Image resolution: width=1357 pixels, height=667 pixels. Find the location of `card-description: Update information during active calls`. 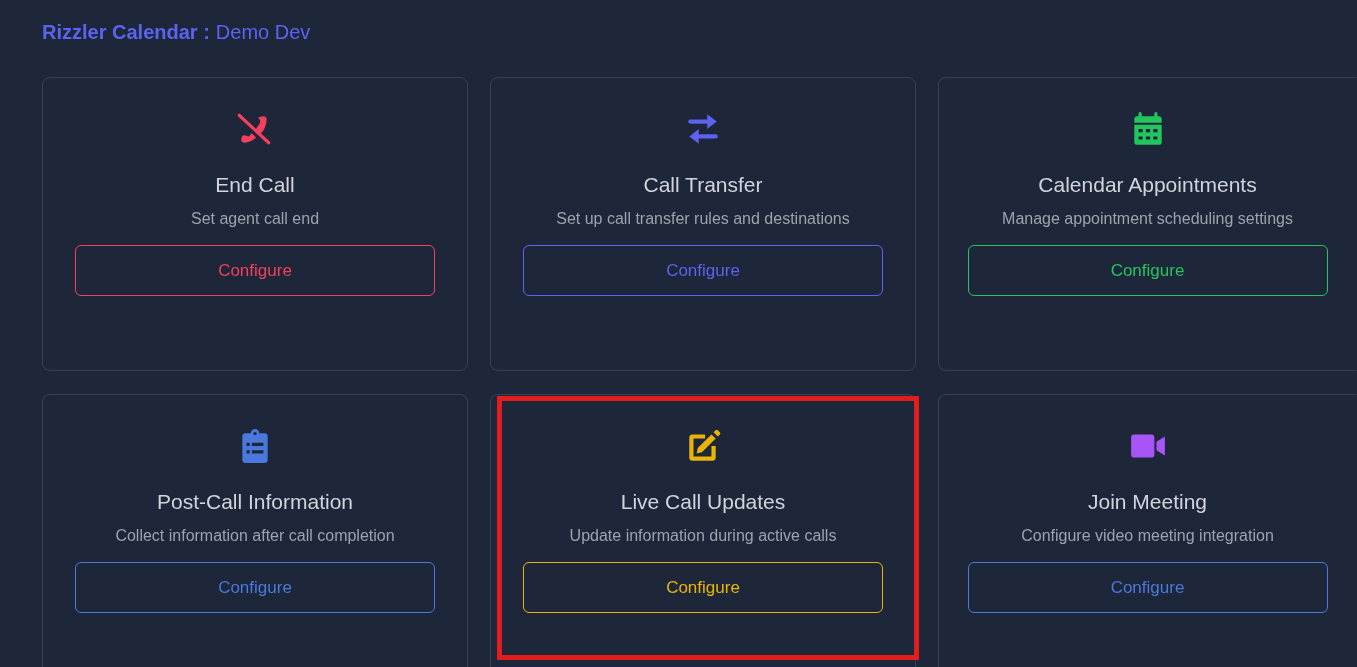

card-description: Update information during active calls is located at coordinates (703, 536).